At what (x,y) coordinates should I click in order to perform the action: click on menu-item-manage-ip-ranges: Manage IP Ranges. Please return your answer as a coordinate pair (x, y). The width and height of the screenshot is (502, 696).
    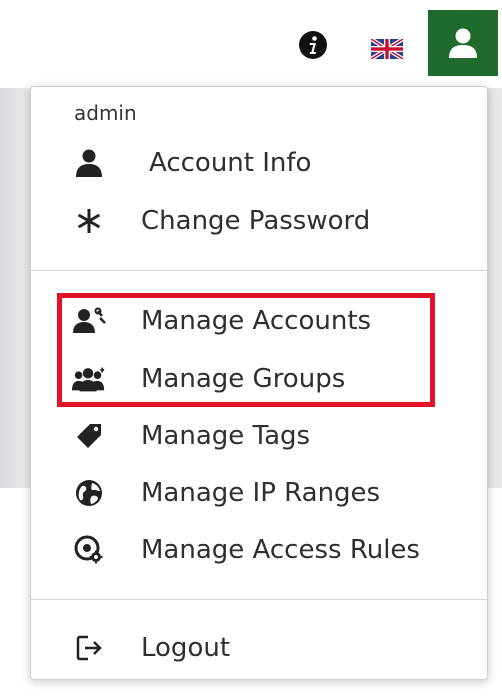
    Looking at the image, I should click on (259, 493).